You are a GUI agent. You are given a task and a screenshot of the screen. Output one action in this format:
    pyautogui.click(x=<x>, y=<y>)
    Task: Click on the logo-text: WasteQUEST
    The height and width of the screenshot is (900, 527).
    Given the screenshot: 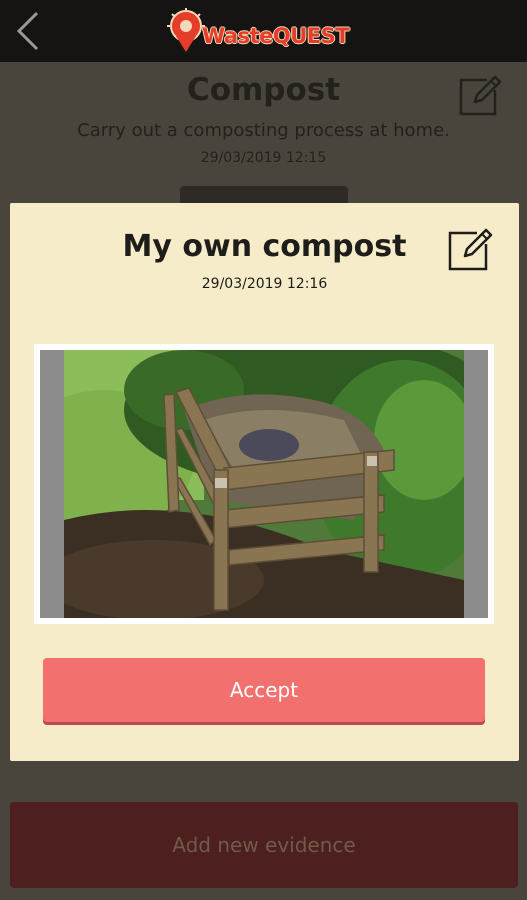 What is the action you would take?
    pyautogui.click(x=276, y=36)
    